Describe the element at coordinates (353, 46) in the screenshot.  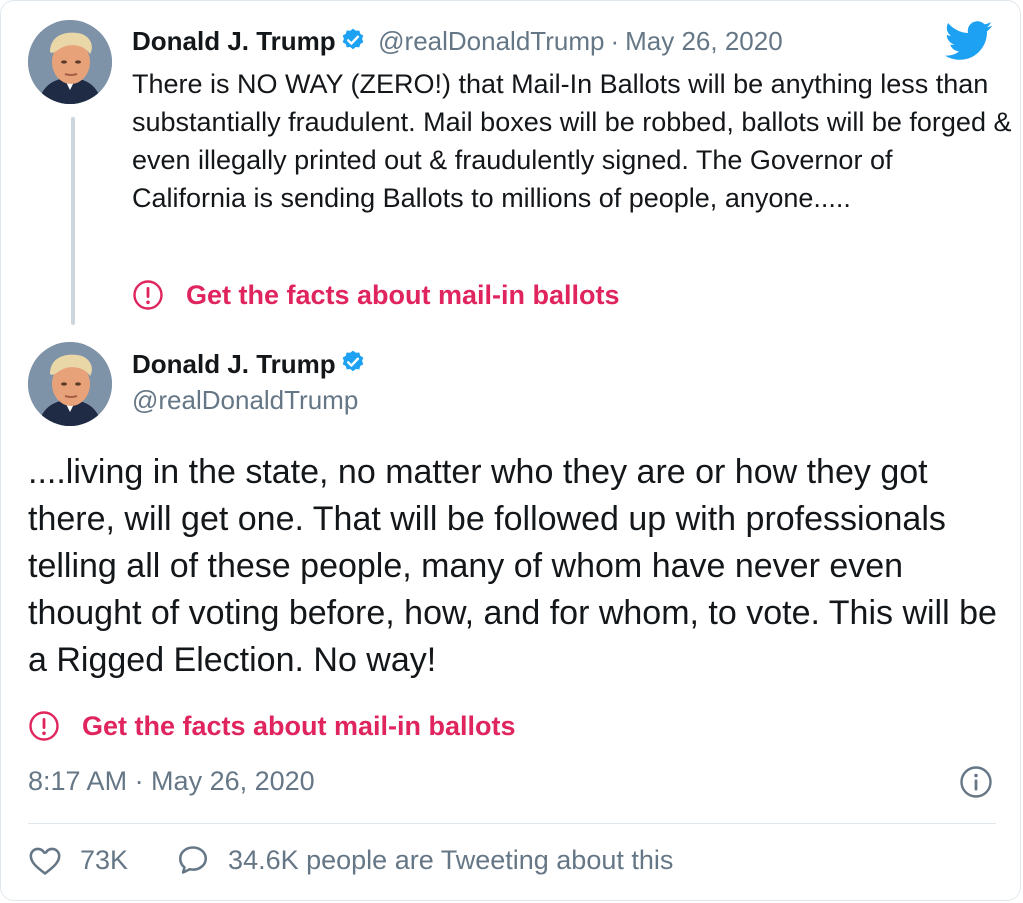
I see `verified-badge-icon` at that location.